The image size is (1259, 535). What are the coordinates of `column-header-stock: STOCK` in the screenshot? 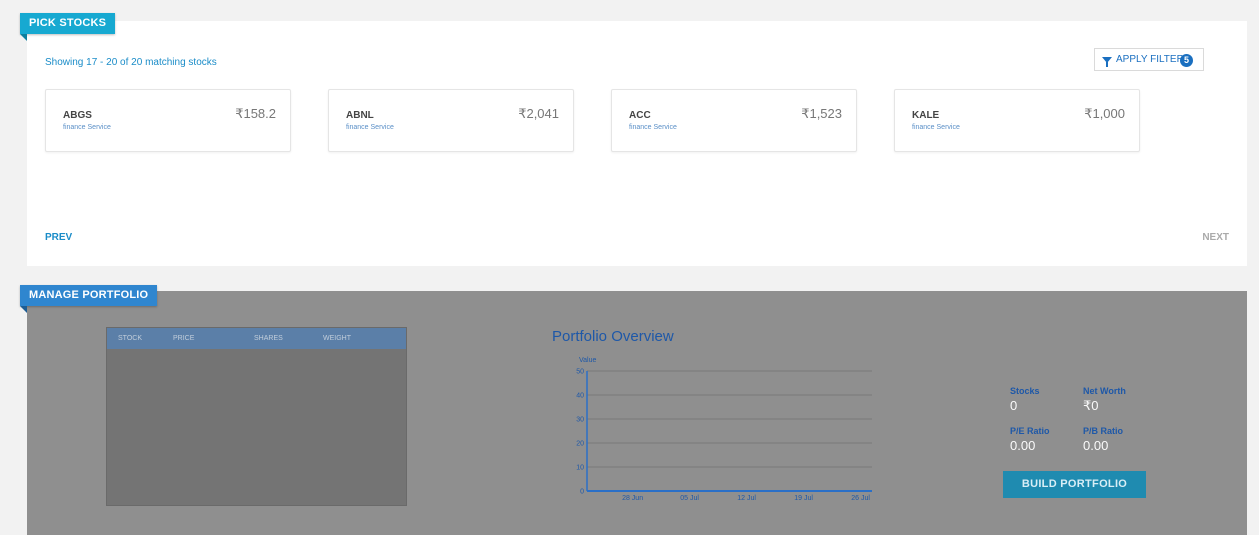 It's located at (130, 338).